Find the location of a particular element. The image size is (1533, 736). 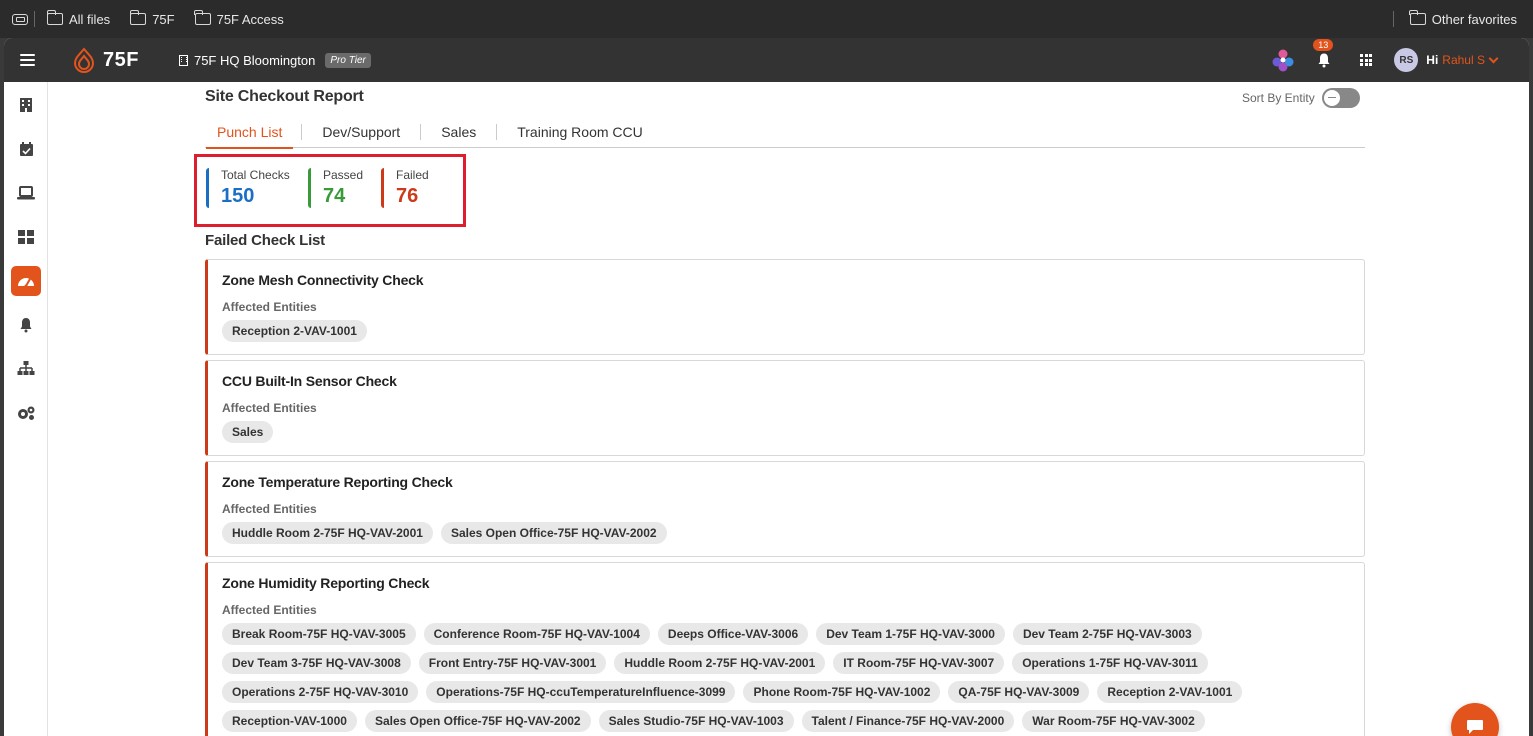

entity-chip: Dev Team 3-75F HQ-VAV-3008 is located at coordinates (316, 663).